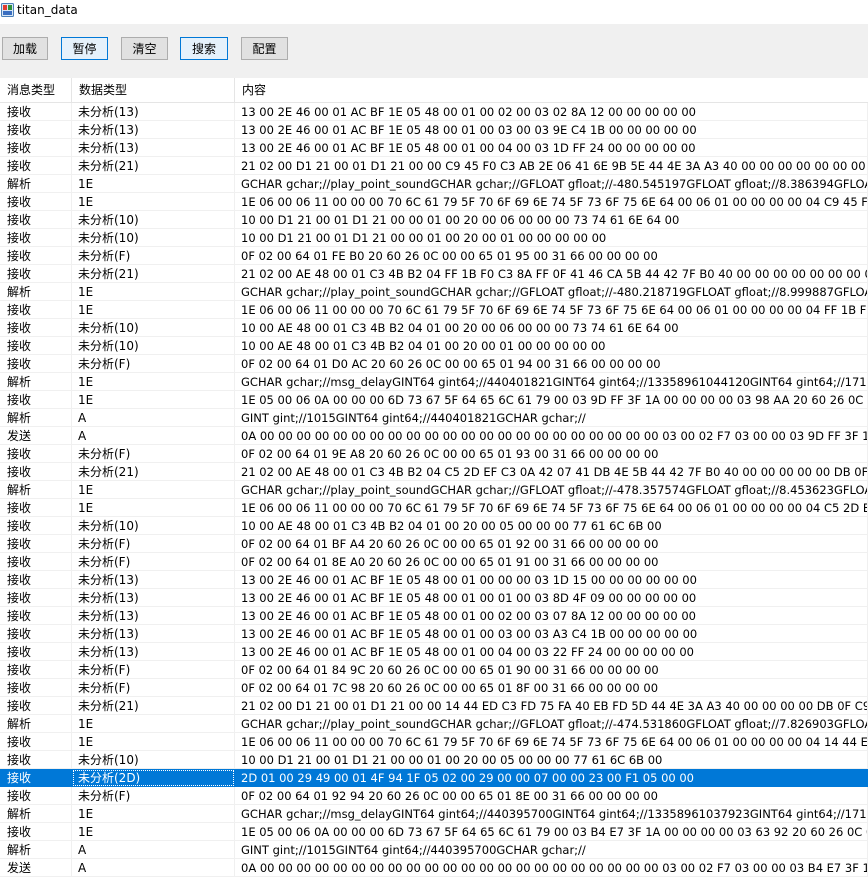  I want to click on cell-message-type: 发送, so click(36, 868).